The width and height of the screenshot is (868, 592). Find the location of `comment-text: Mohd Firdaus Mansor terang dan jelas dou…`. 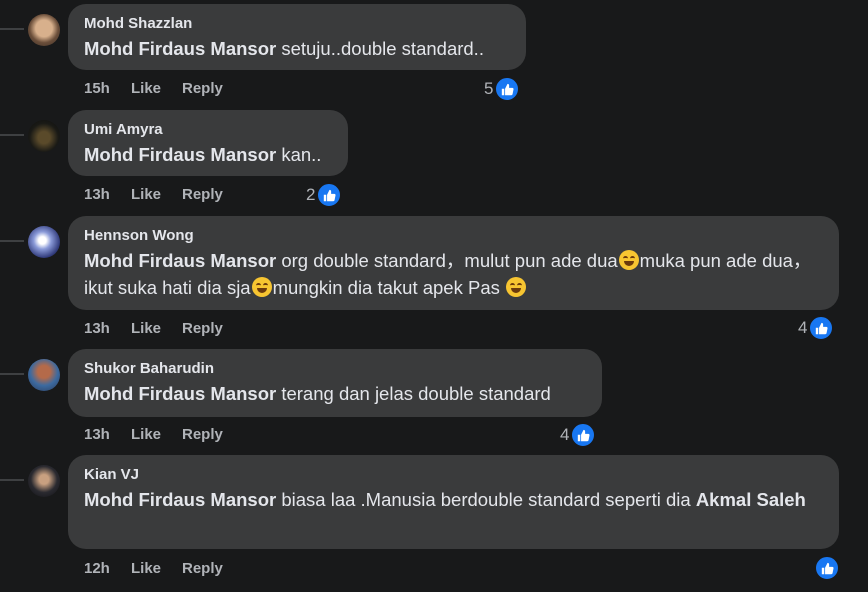

comment-text: Mohd Firdaus Mansor terang dan jelas dou… is located at coordinates (335, 393).